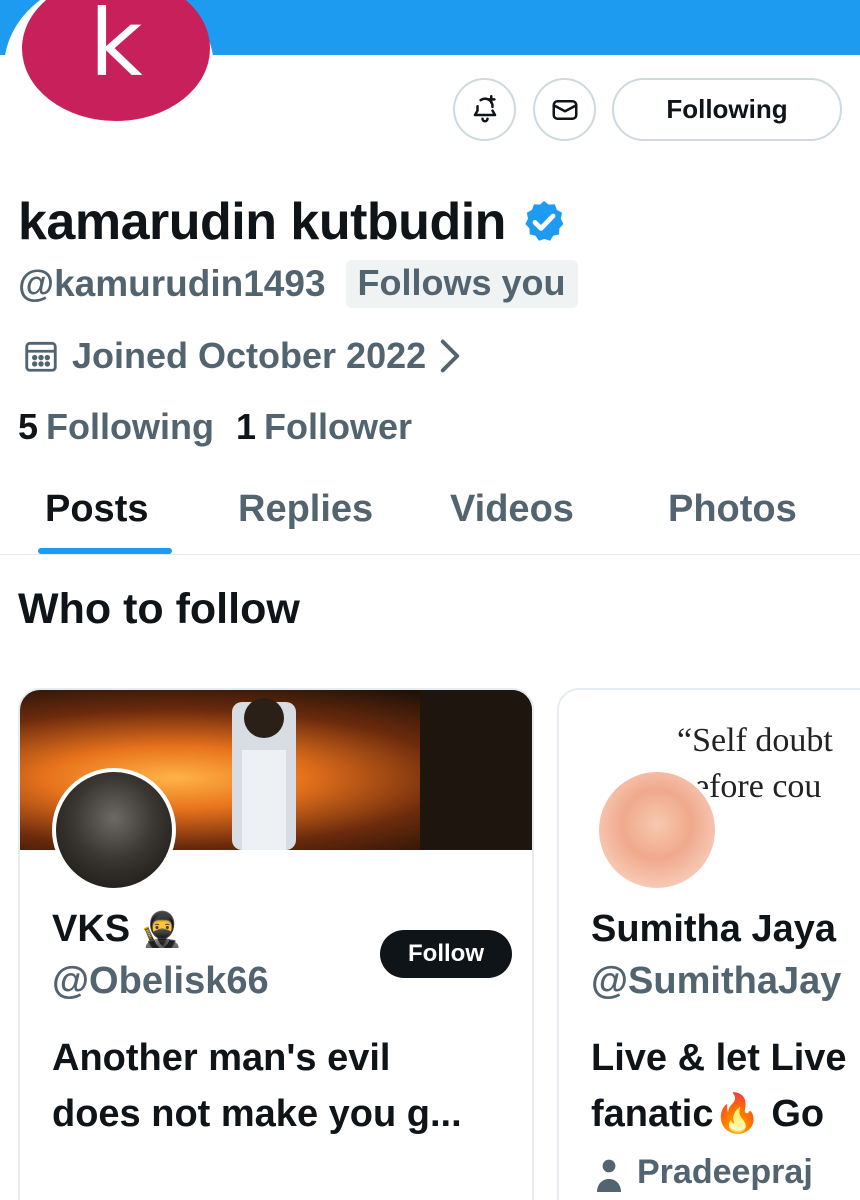  Describe the element at coordinates (544, 222) in the screenshot. I see `verified-badge-icon` at that location.